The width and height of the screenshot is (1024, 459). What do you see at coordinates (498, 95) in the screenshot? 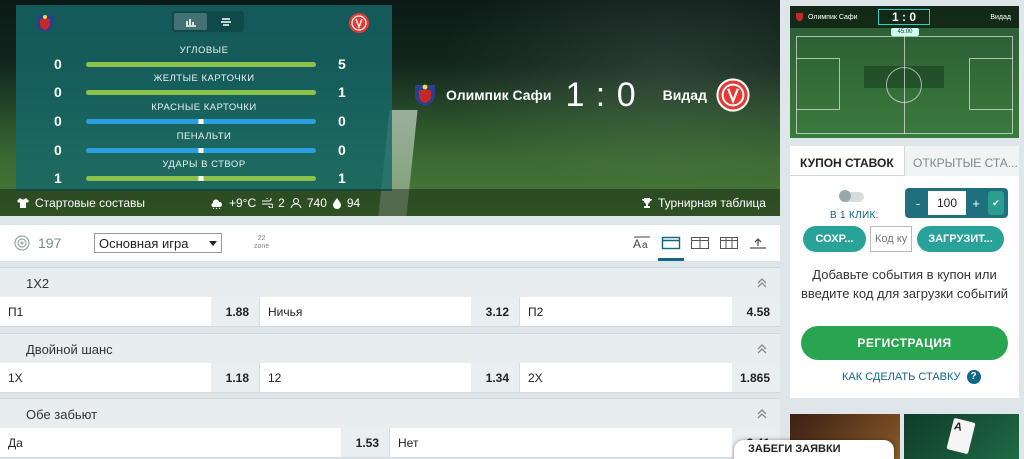
I see `home-team-name: Олимпик Сафи` at bounding box center [498, 95].